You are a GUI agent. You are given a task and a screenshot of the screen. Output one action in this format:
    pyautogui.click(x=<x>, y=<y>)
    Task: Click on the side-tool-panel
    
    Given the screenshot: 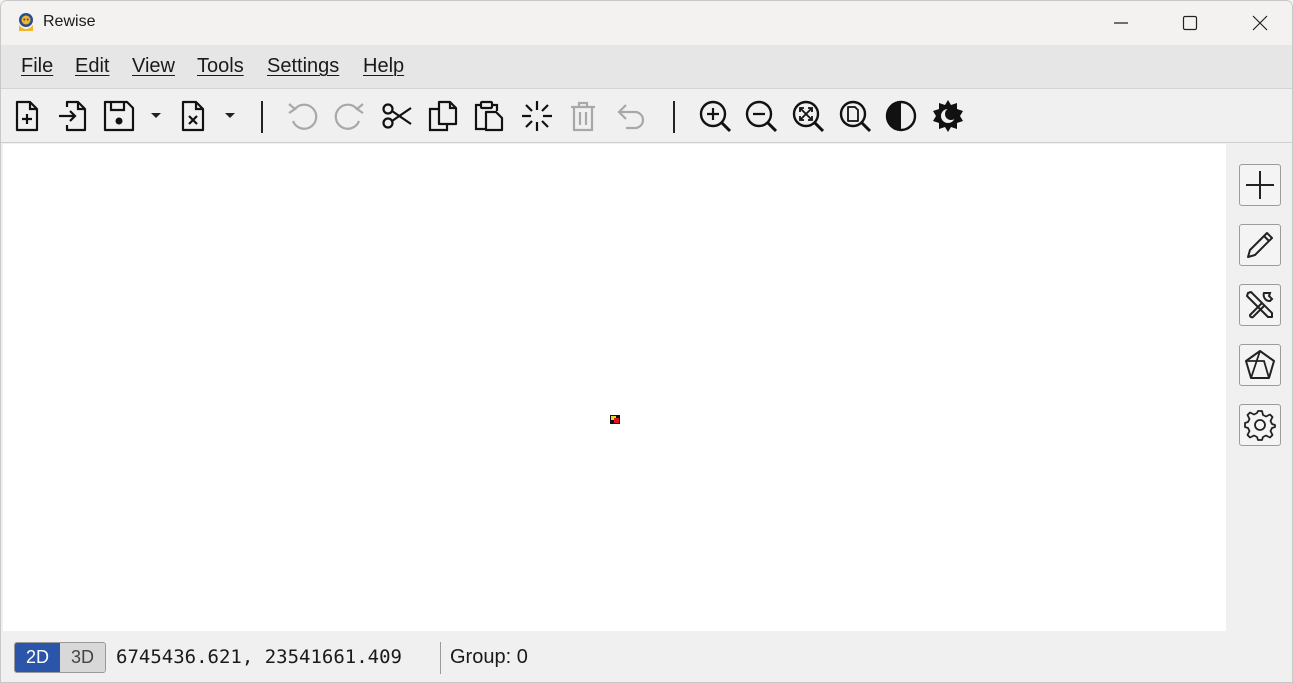 What is the action you would take?
    pyautogui.click(x=1259, y=413)
    